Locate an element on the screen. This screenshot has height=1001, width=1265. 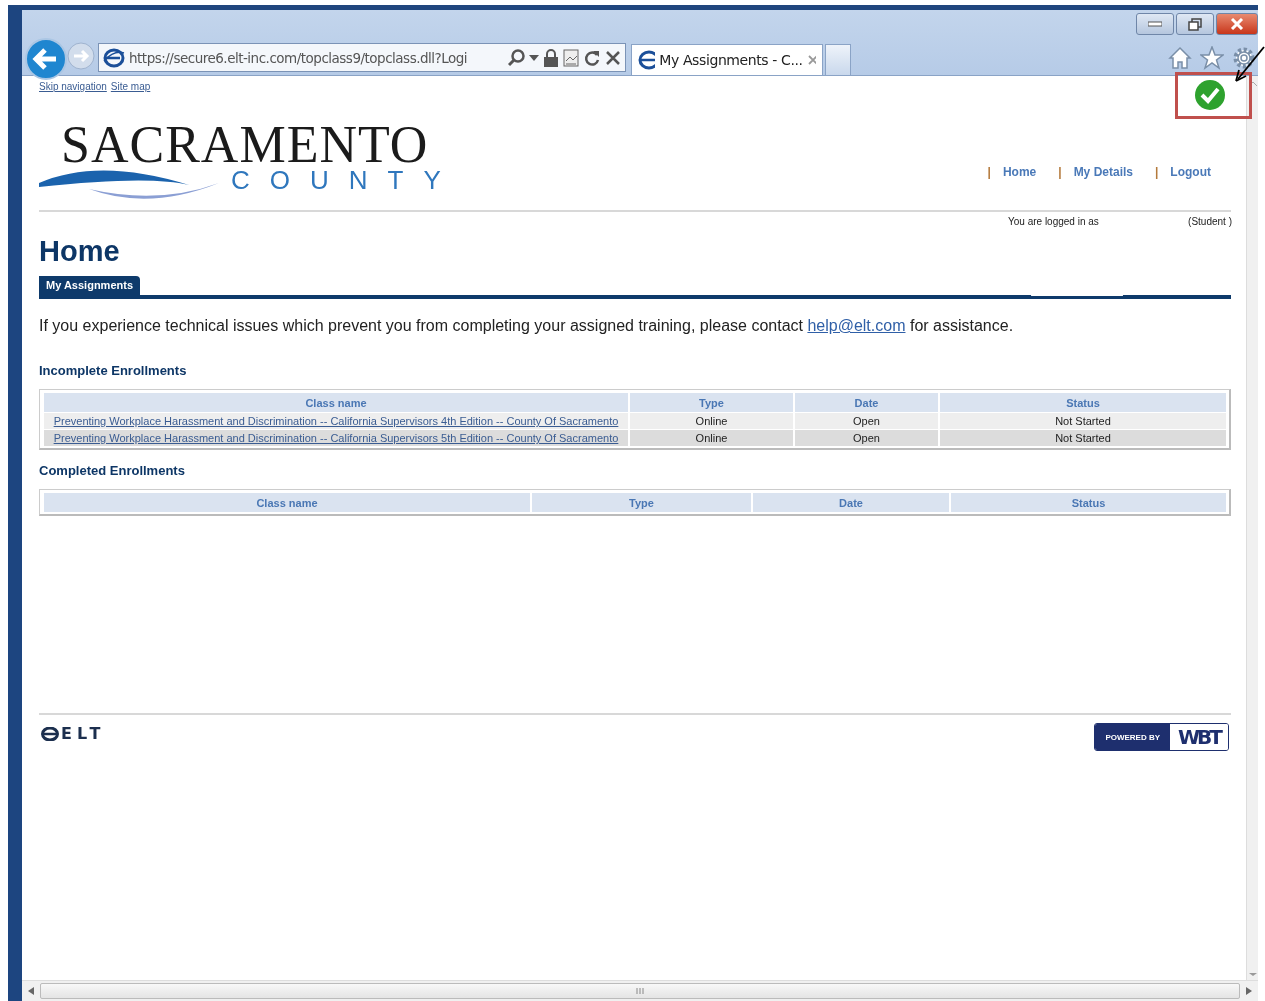
email-link: help@elt.com is located at coordinates (856, 325).